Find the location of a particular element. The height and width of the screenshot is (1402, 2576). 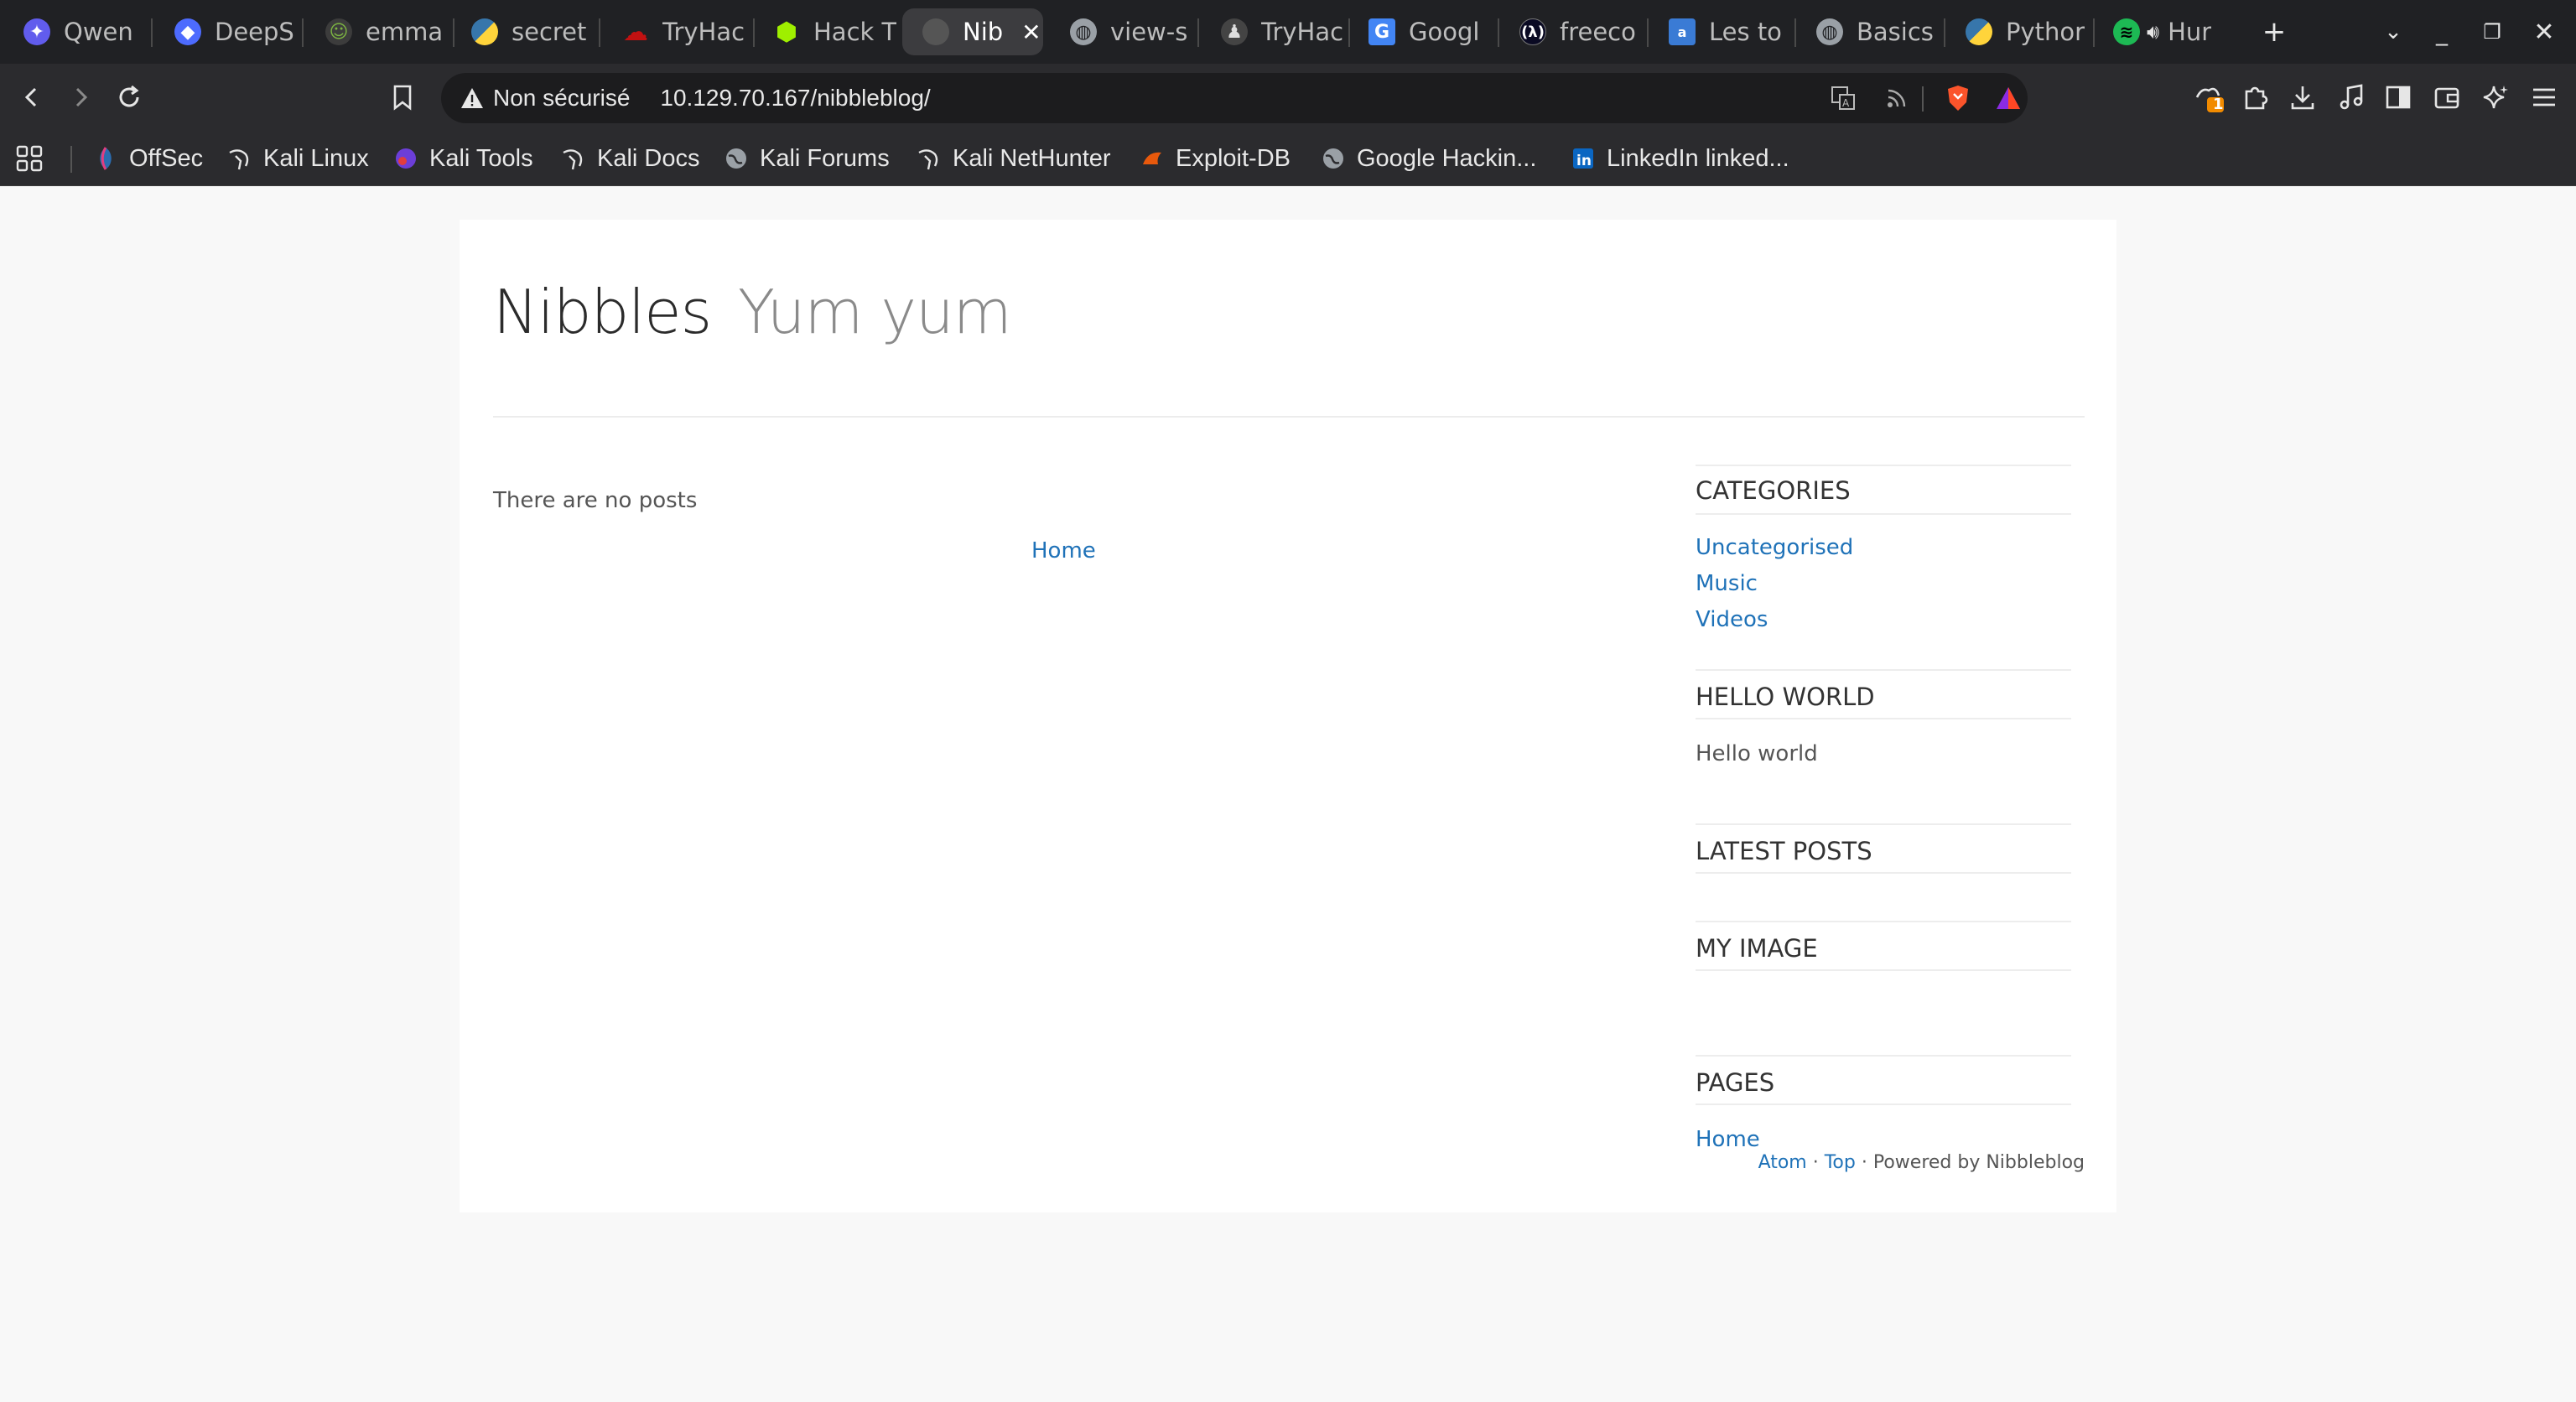

categories-title: CATEGORIES is located at coordinates (1773, 490).